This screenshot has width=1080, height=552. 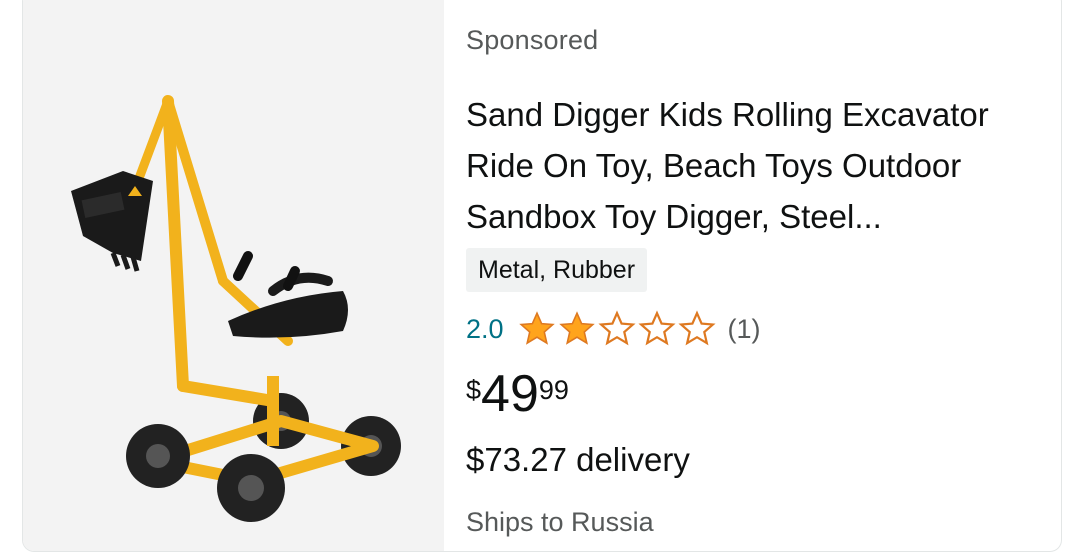 I want to click on price: $ 49 99, so click(x=517, y=394).